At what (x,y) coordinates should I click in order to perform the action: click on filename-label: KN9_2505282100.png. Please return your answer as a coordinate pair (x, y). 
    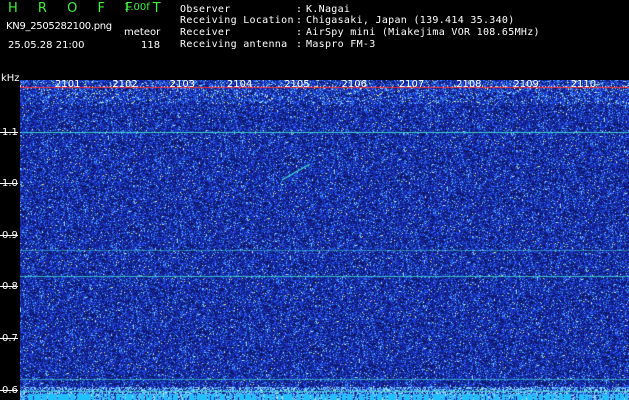
    Looking at the image, I should click on (59, 26).